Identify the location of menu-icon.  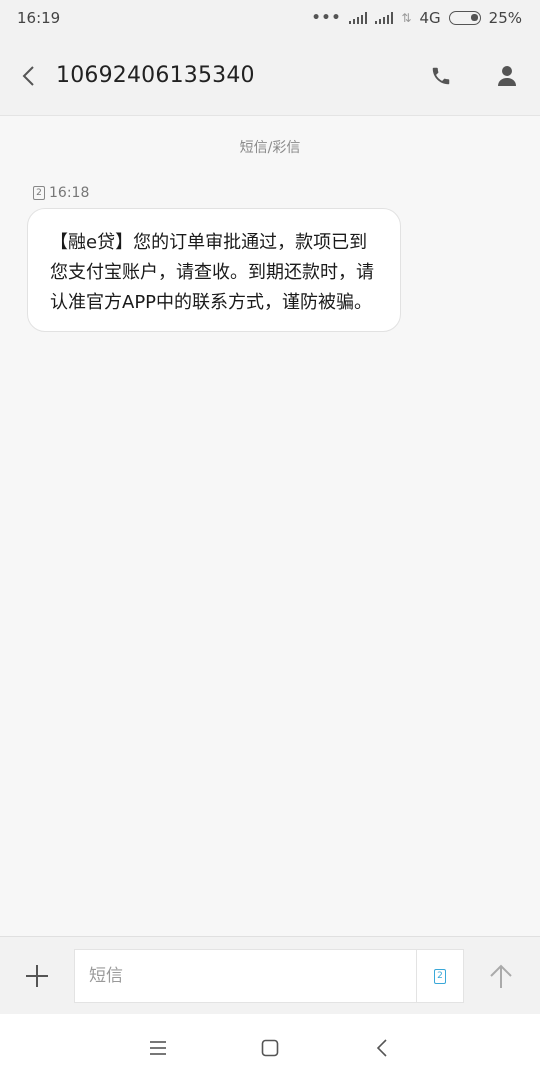
(158, 1048).